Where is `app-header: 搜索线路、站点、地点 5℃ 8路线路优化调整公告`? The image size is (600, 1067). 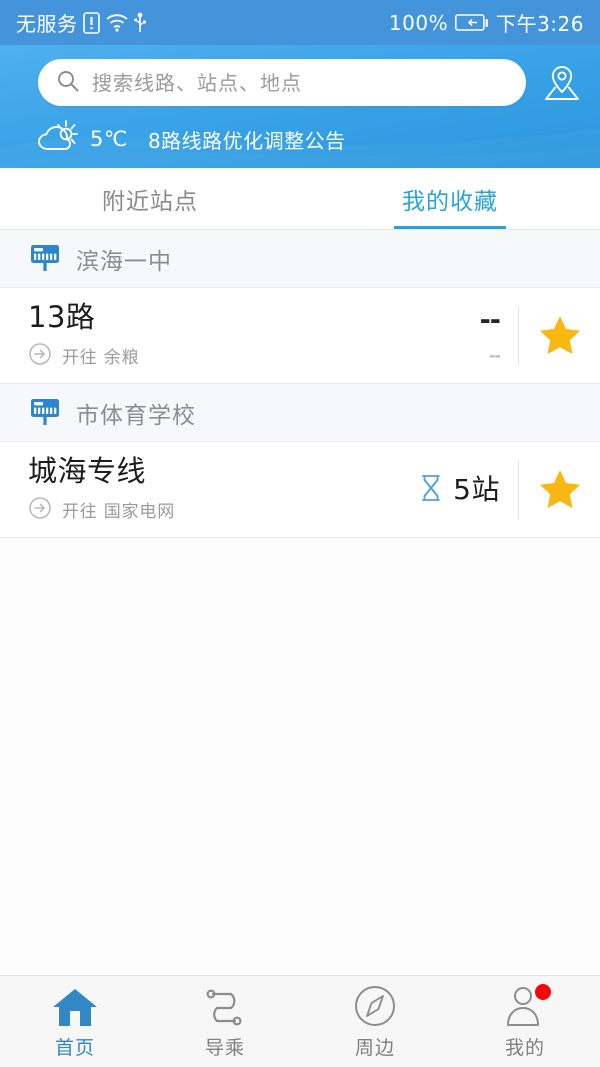 app-header: 搜索线路、站点、地点 5℃ 8路线路优化调整公告 is located at coordinates (300, 106).